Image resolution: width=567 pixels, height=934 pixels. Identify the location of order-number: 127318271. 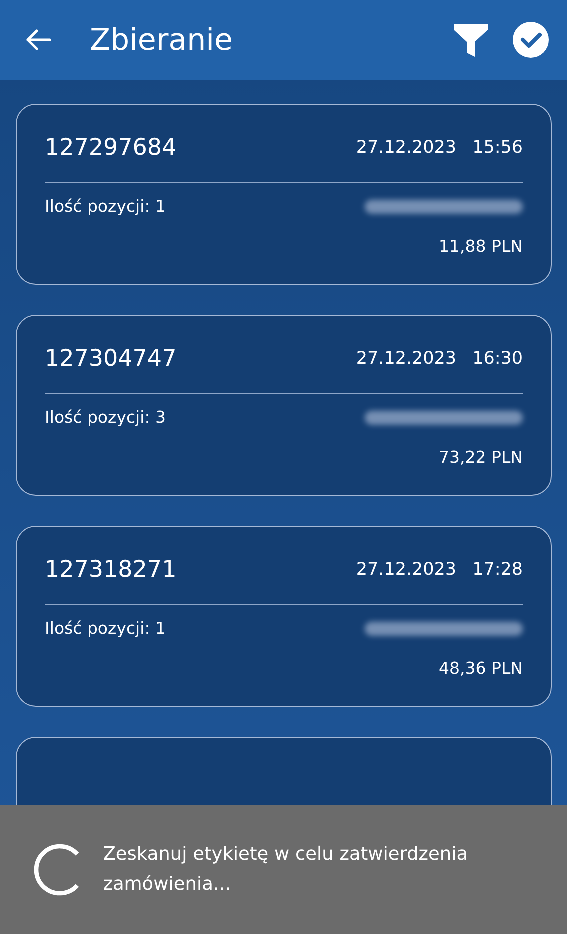
(111, 570).